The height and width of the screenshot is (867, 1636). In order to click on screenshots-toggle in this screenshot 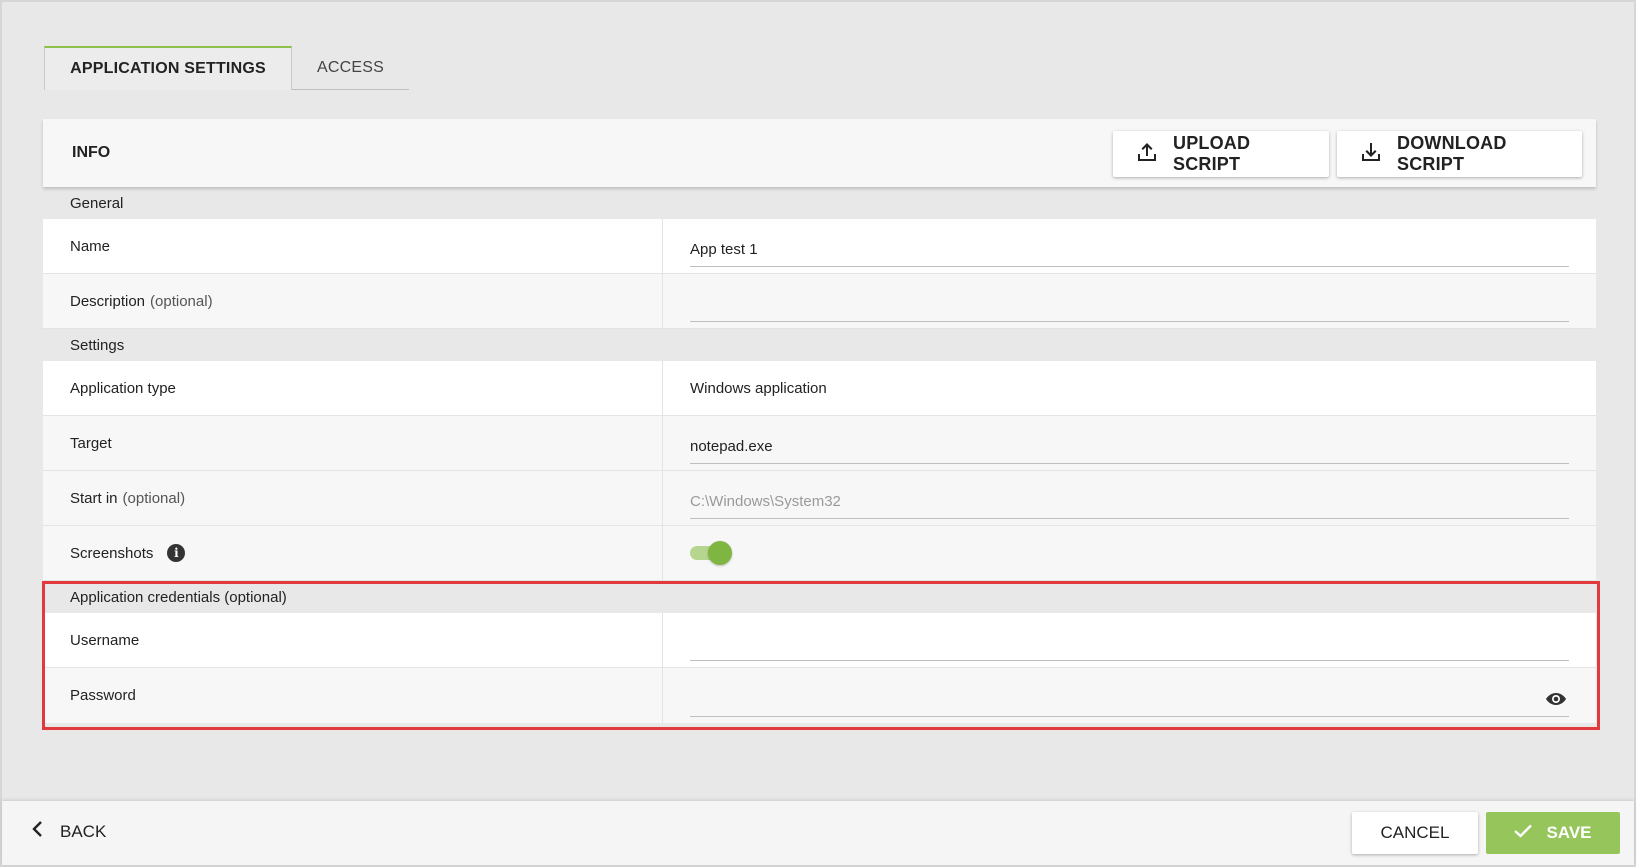, I will do `click(711, 553)`.